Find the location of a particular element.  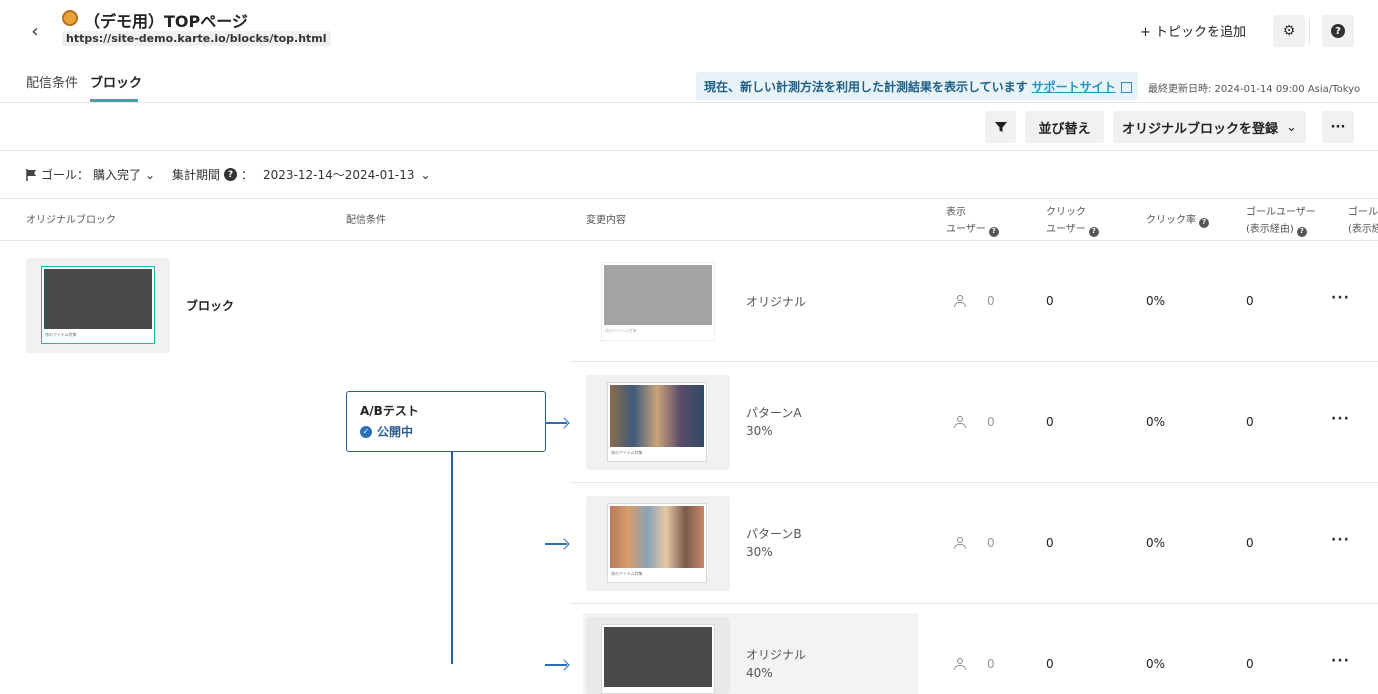

chevron-left-icon: ‹ is located at coordinates (35, 31).